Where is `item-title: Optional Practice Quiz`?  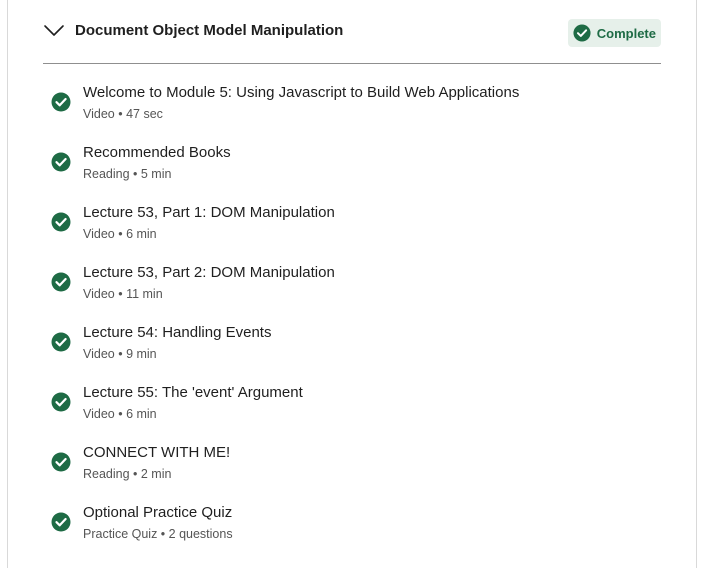
item-title: Optional Practice Quiz is located at coordinates (157, 512).